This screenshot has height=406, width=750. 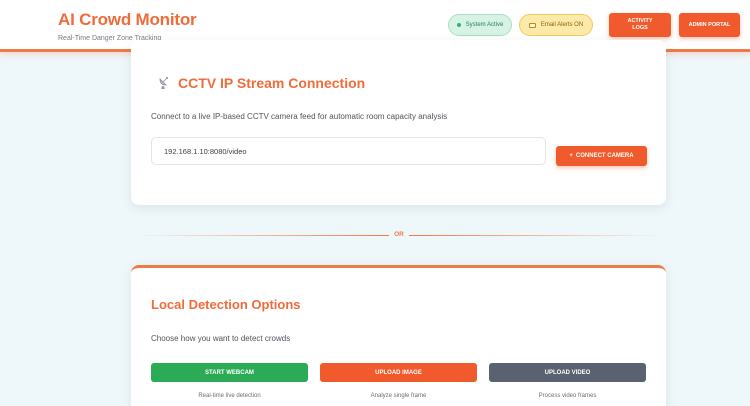 I want to click on activity-logs-label: ACTIVITY LOGS, so click(x=640, y=24).